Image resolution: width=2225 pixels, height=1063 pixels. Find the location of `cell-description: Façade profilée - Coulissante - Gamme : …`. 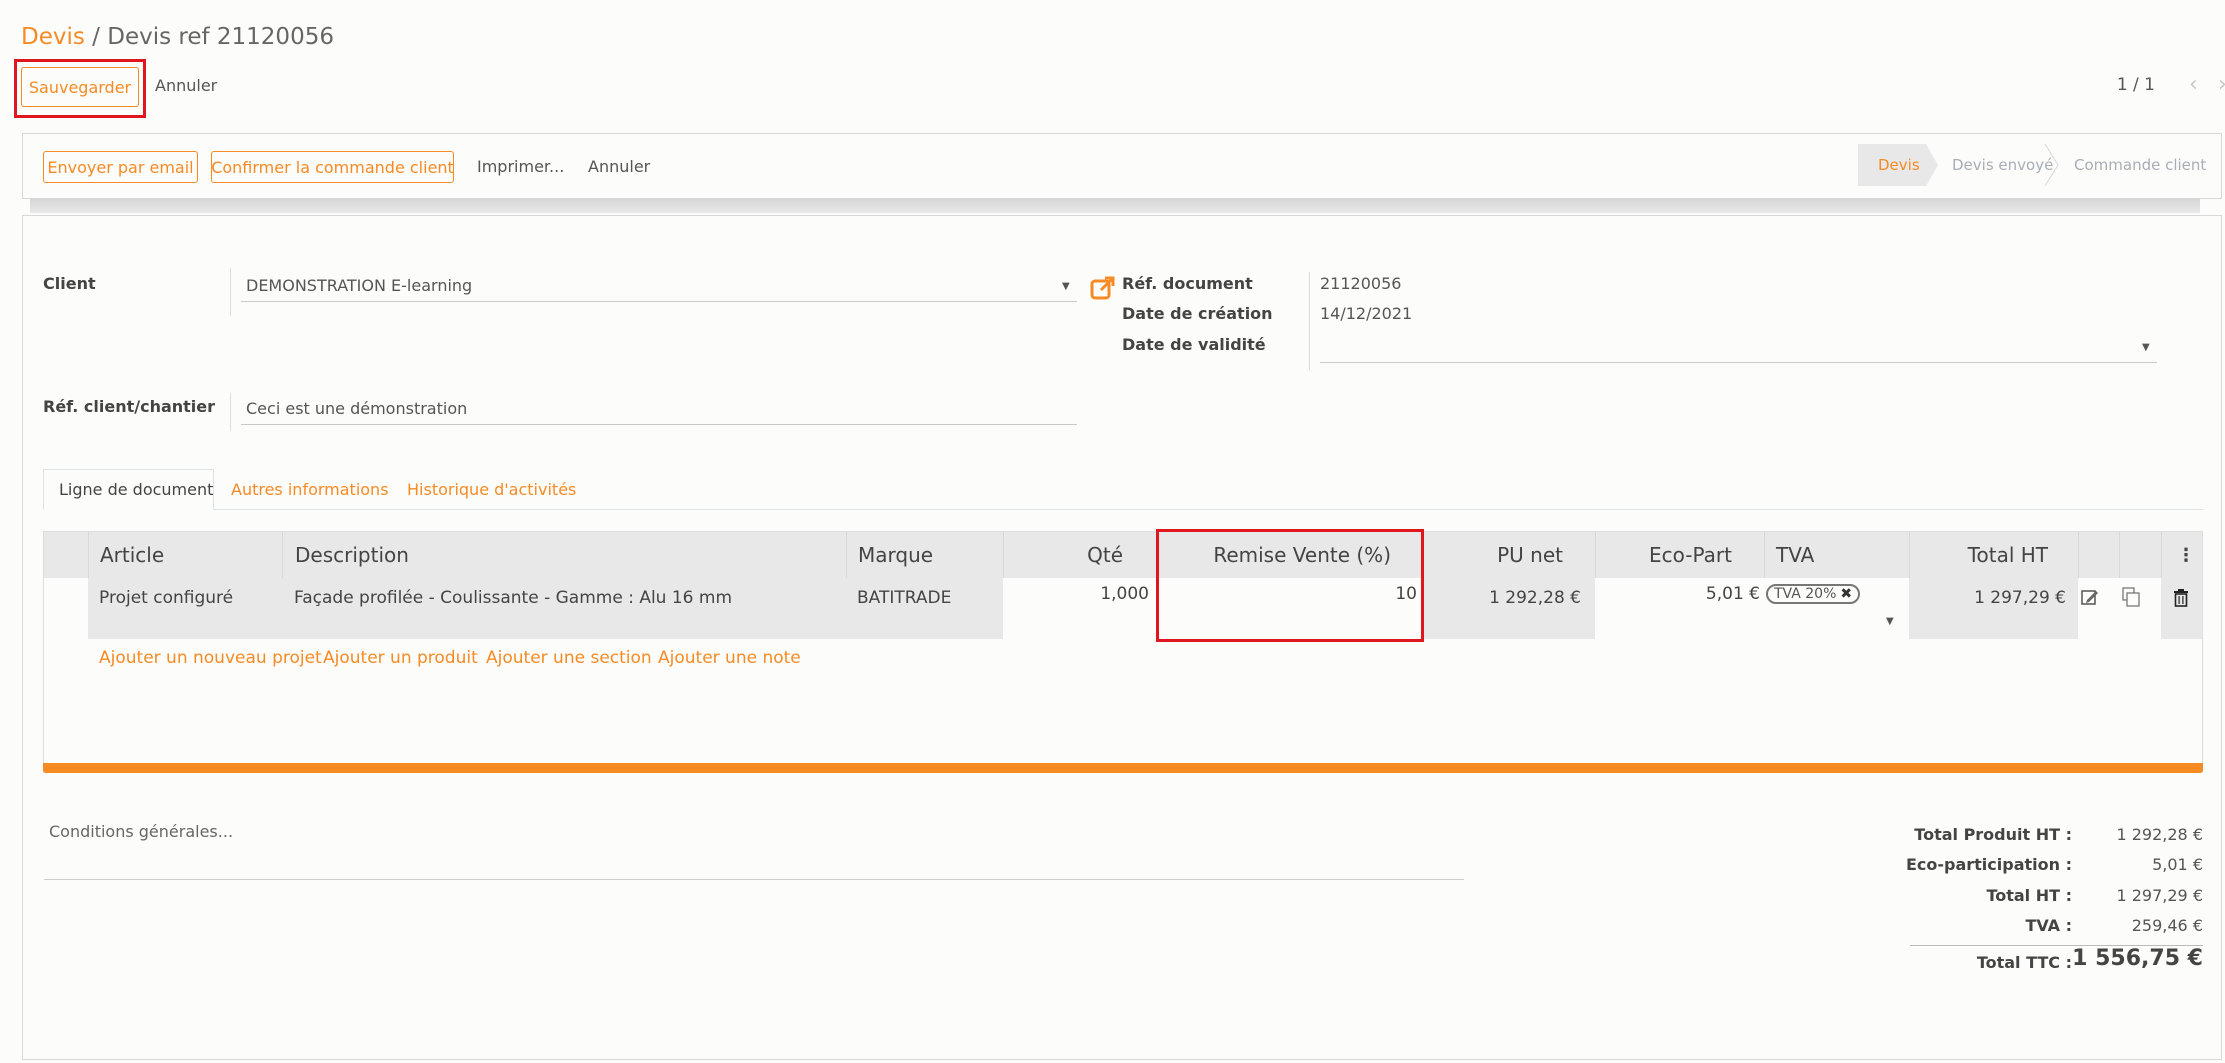

cell-description: Façade profilée - Coulissante - Gamme : … is located at coordinates (513, 598).